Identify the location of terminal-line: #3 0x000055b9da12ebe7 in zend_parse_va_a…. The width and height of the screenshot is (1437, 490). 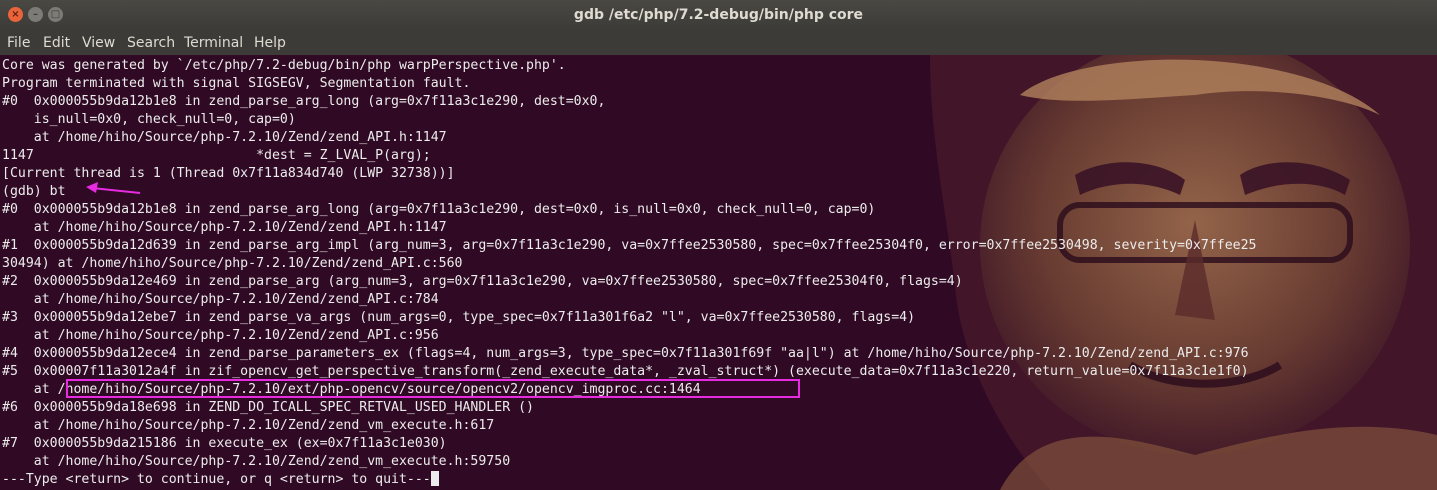
(459, 317).